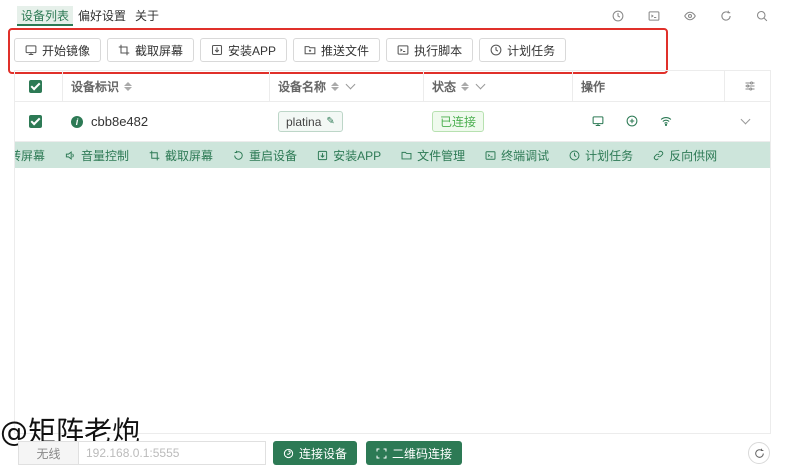 This screenshot has height=472, width=785. Describe the element at coordinates (159, 50) in the screenshot. I see `screenshot-label: 截取屏幕` at that location.